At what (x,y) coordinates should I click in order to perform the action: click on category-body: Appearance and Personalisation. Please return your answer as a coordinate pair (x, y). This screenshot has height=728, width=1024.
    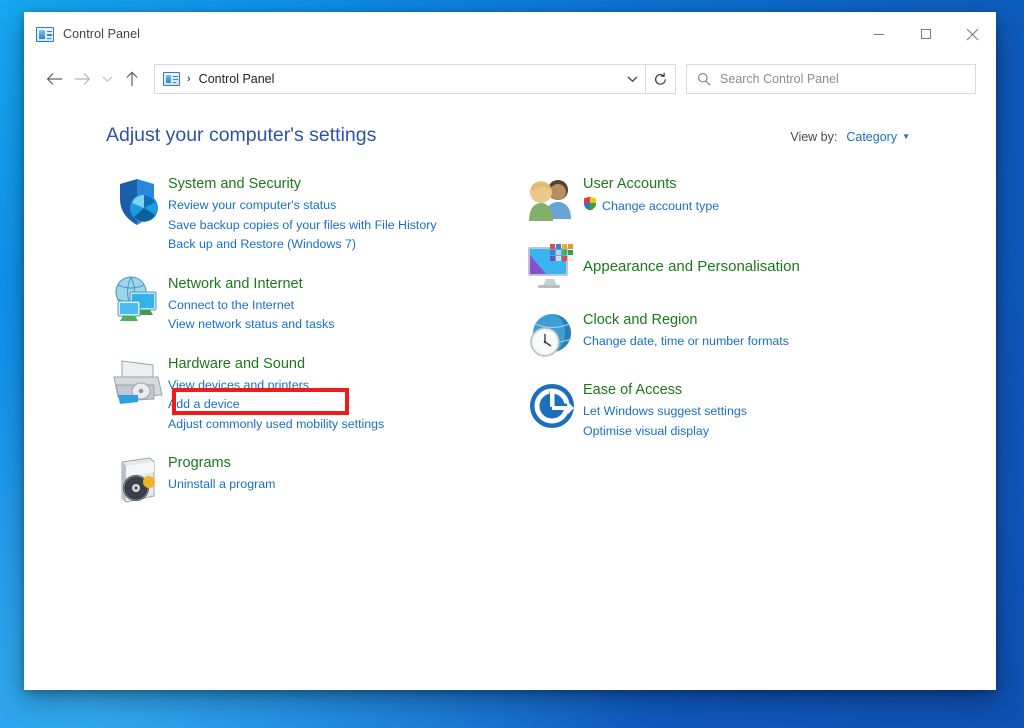
    Looking at the image, I should click on (691, 266).